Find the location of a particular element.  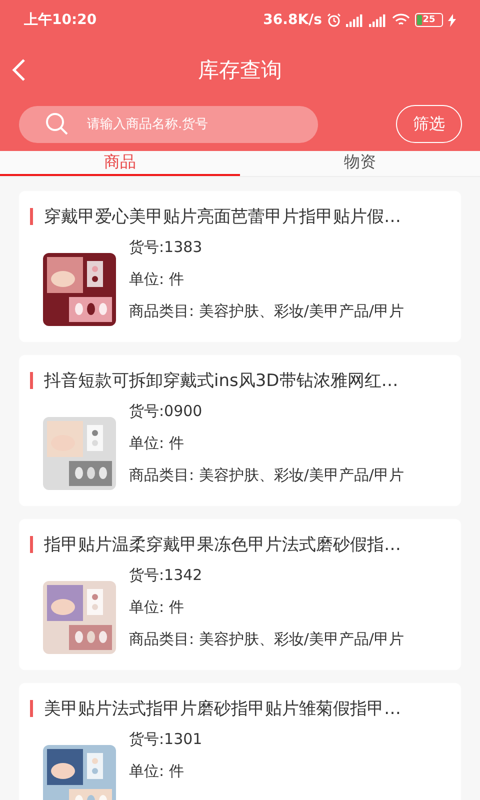

battery-icon: 25 is located at coordinates (429, 20).